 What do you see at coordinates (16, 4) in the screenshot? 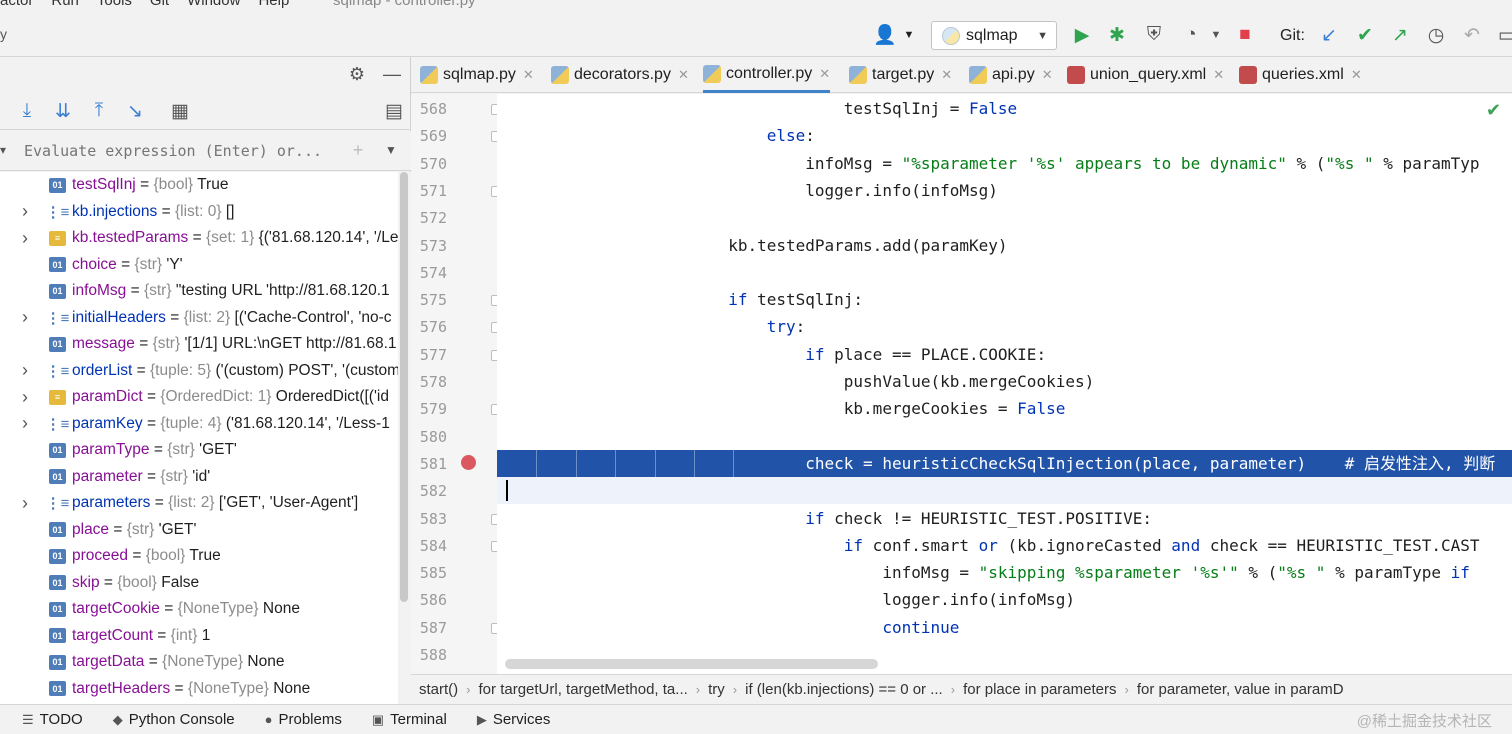
I see `menu-item: actor` at bounding box center [16, 4].